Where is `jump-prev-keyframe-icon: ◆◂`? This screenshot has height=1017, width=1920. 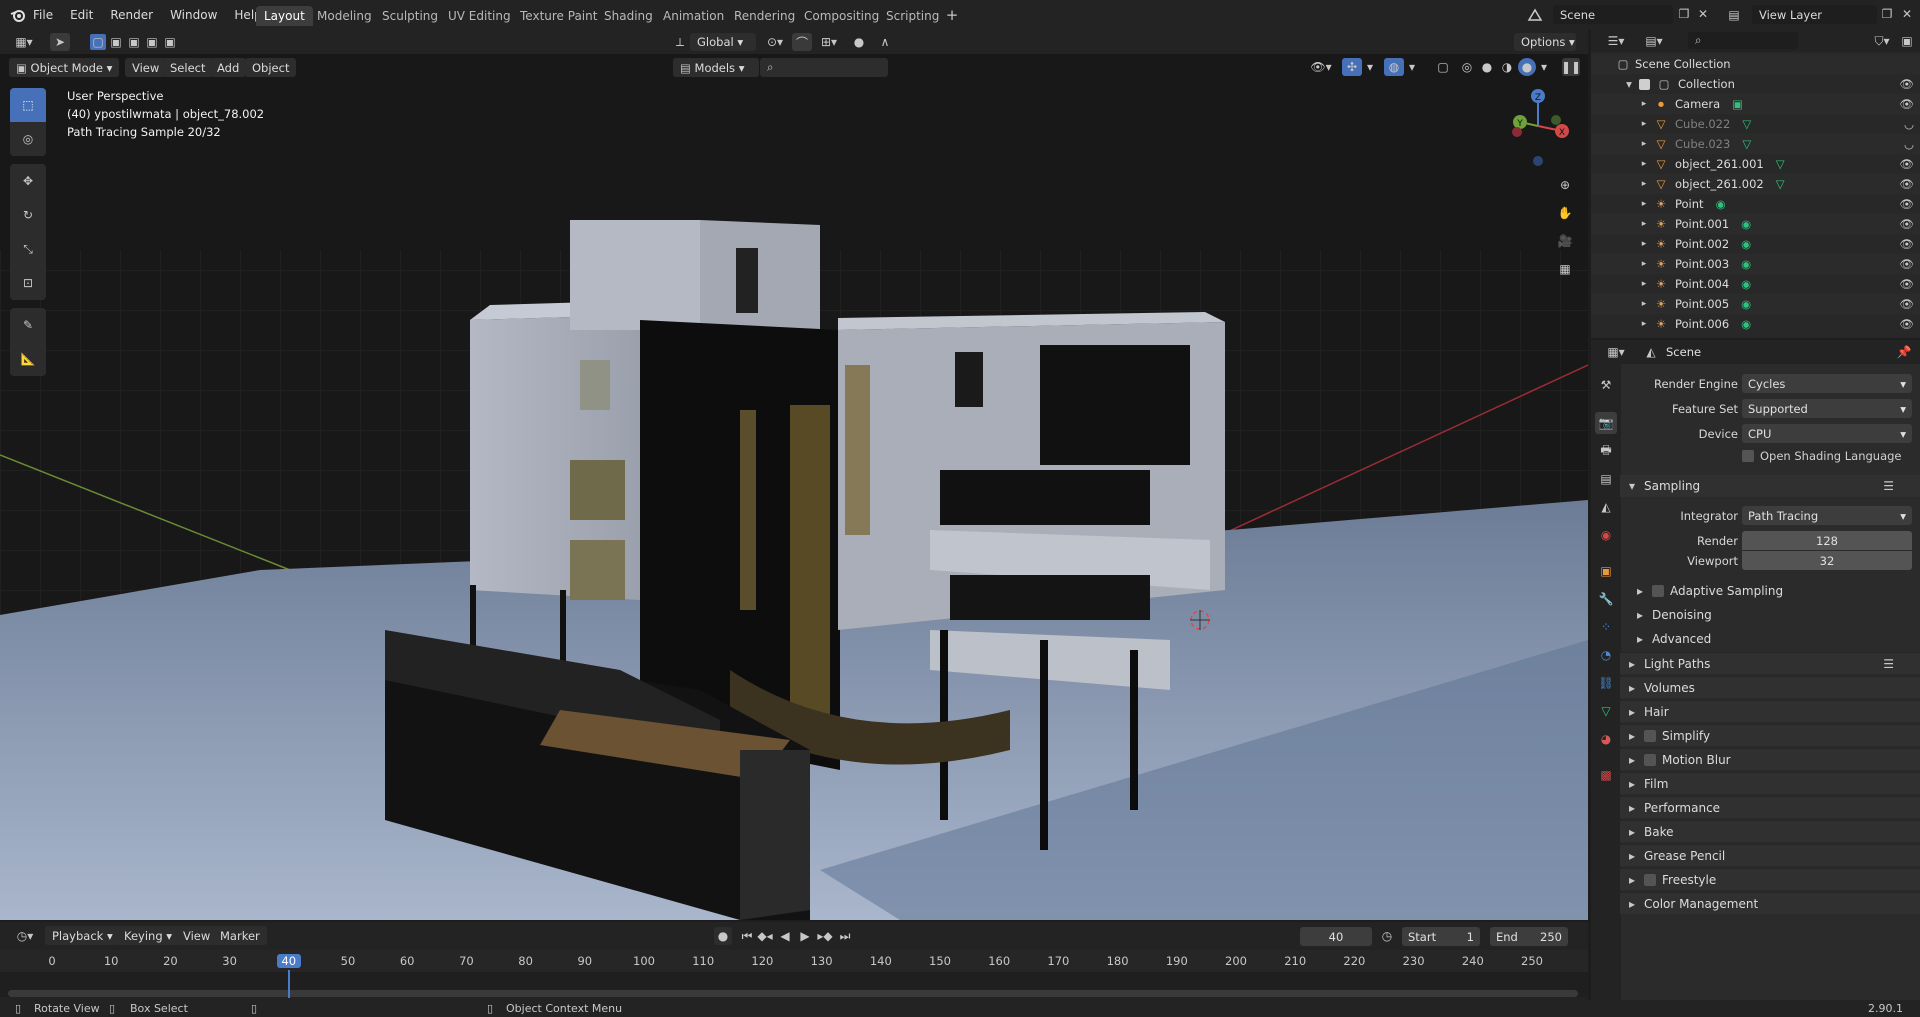 jump-prev-keyframe-icon: ◆◂ is located at coordinates (765, 936).